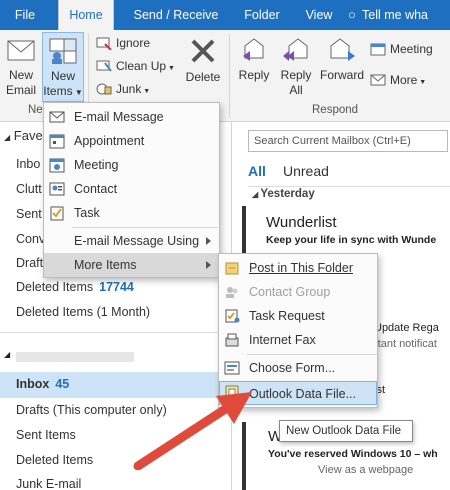 The width and height of the screenshot is (450, 490). What do you see at coordinates (131, 213) in the screenshot?
I see `menu-item-task: Task` at bounding box center [131, 213].